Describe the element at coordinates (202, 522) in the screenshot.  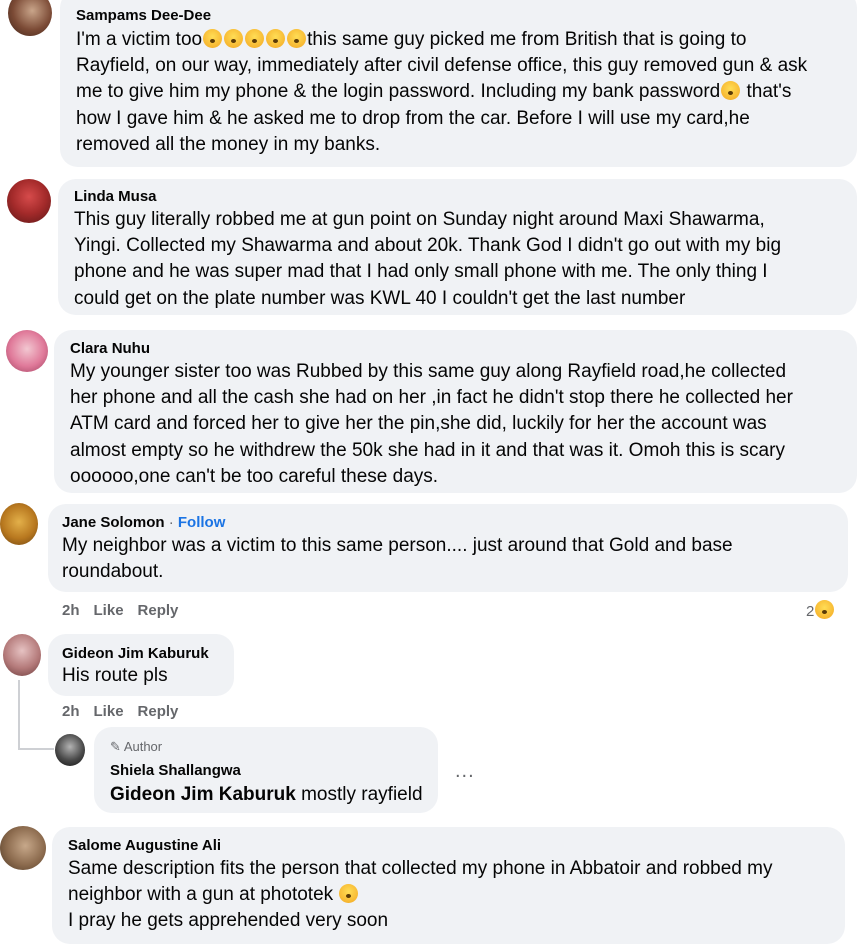
I see `follow-button: Follow` at that location.